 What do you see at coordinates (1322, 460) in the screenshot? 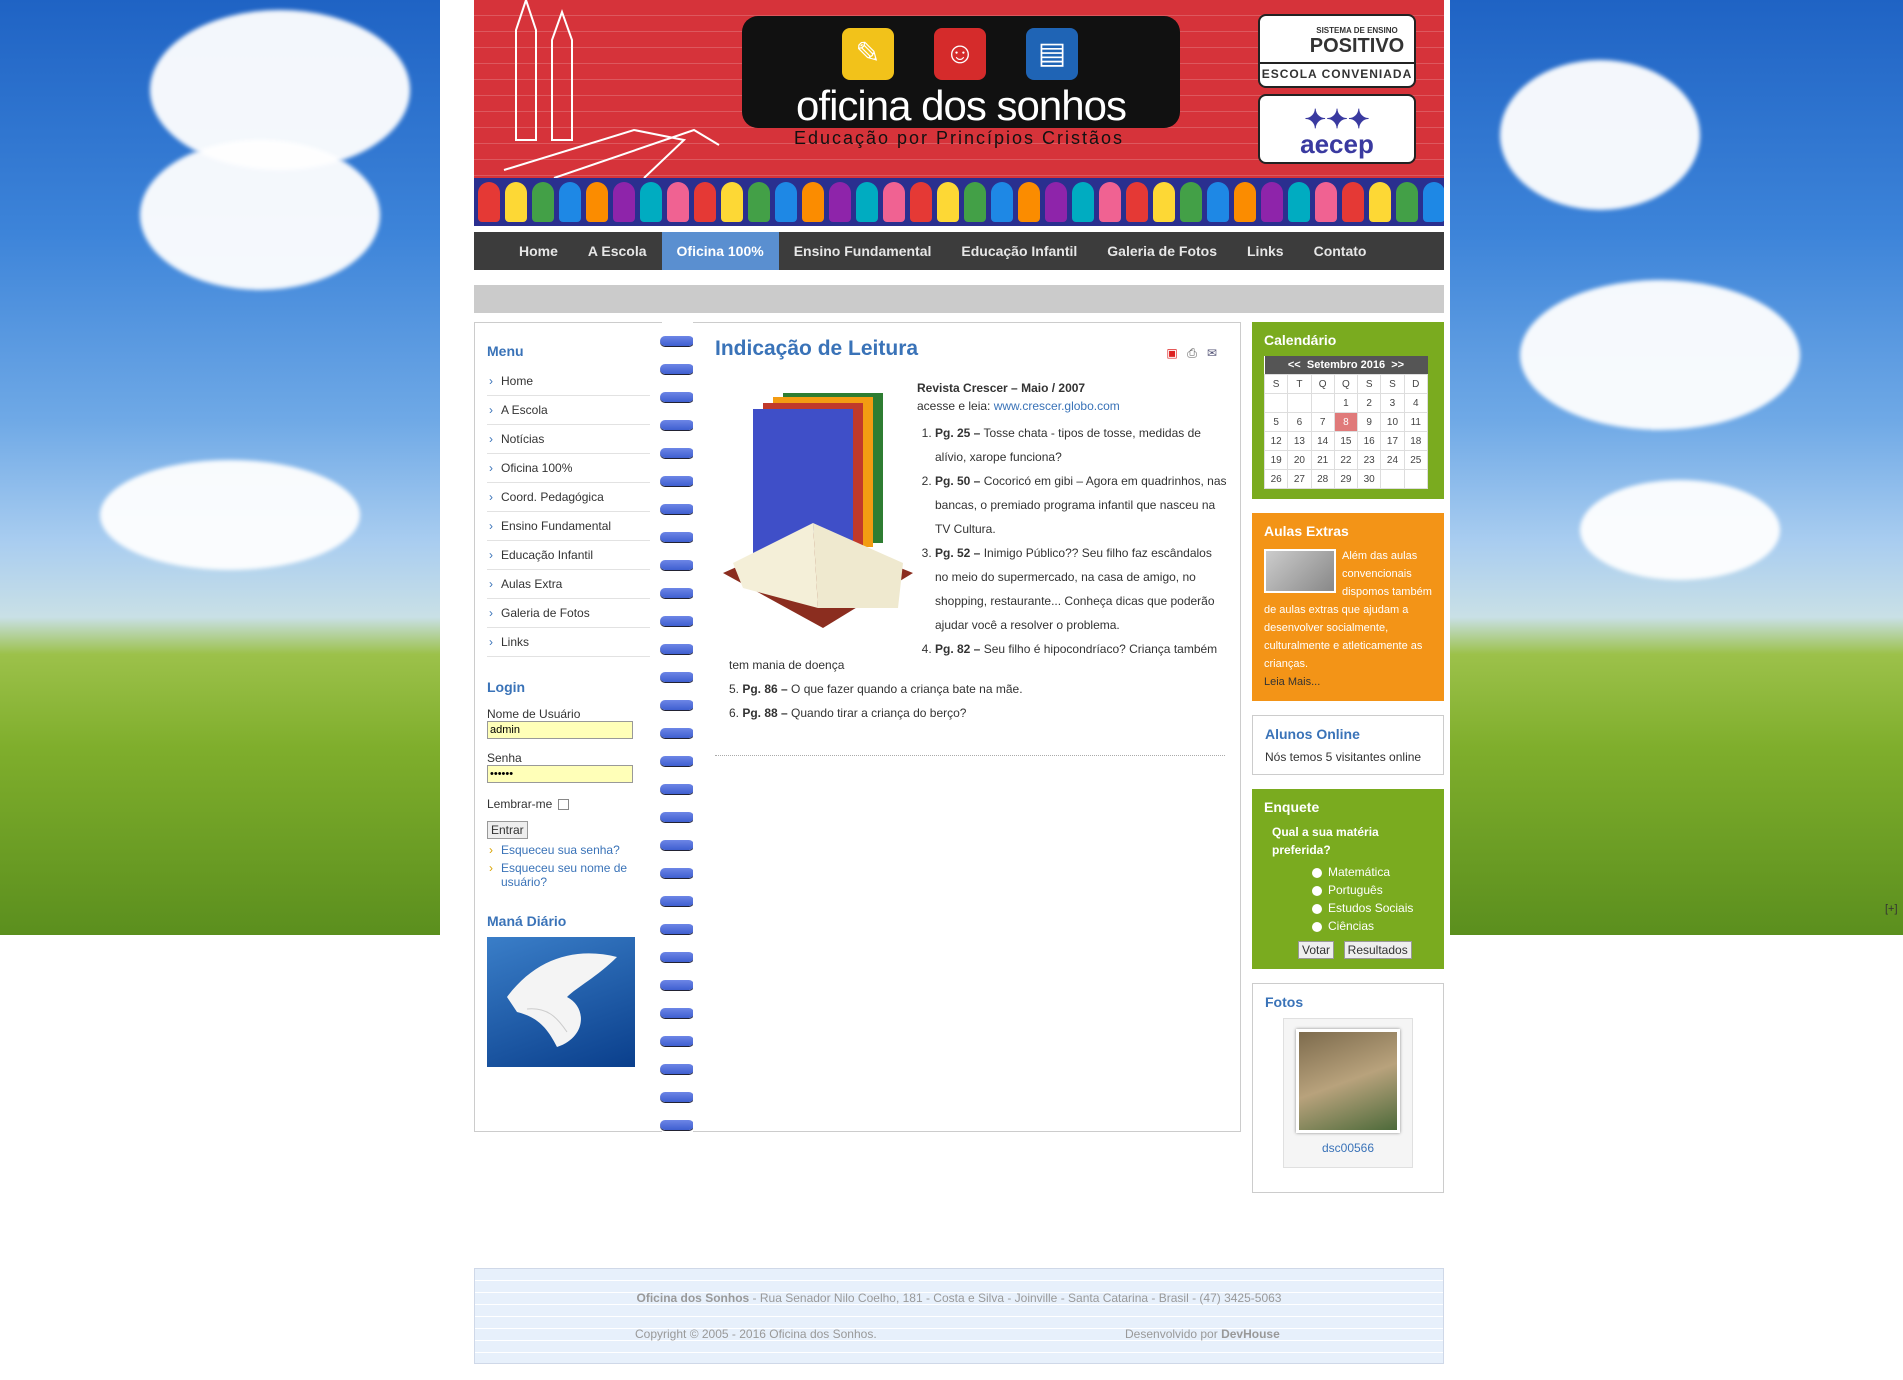
I see `calendar-day: 21` at bounding box center [1322, 460].